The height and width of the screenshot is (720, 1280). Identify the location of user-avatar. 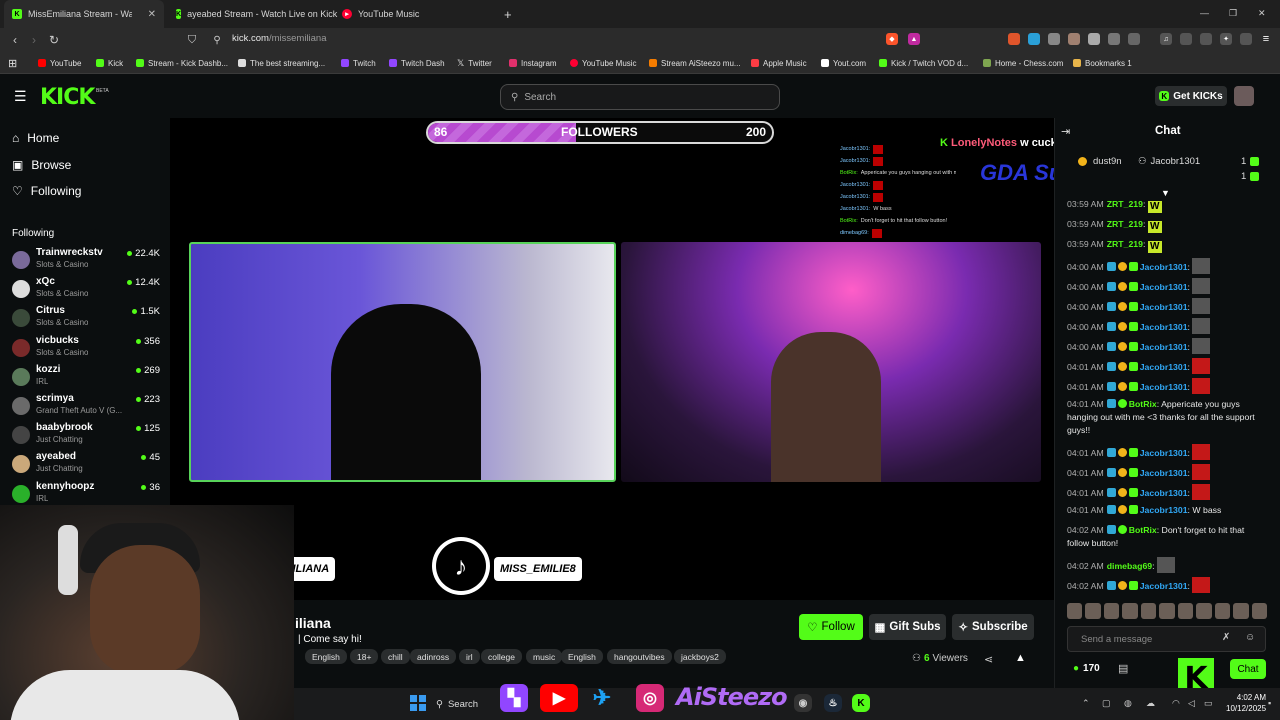
(1244, 96).